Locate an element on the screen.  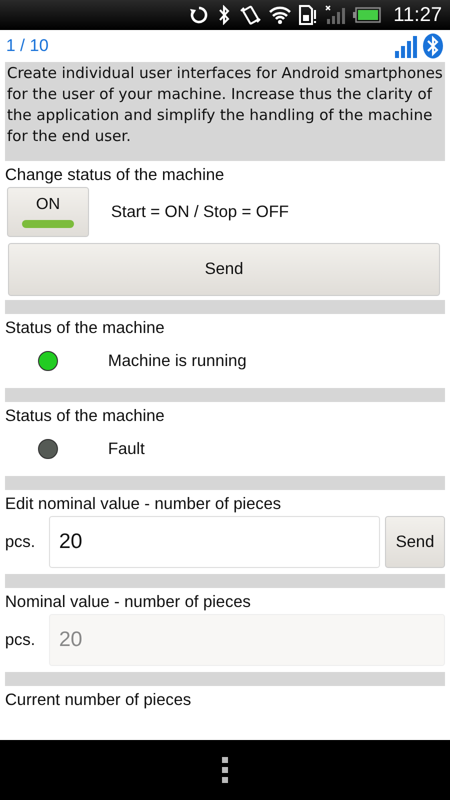
wifi-icon is located at coordinates (280, 15).